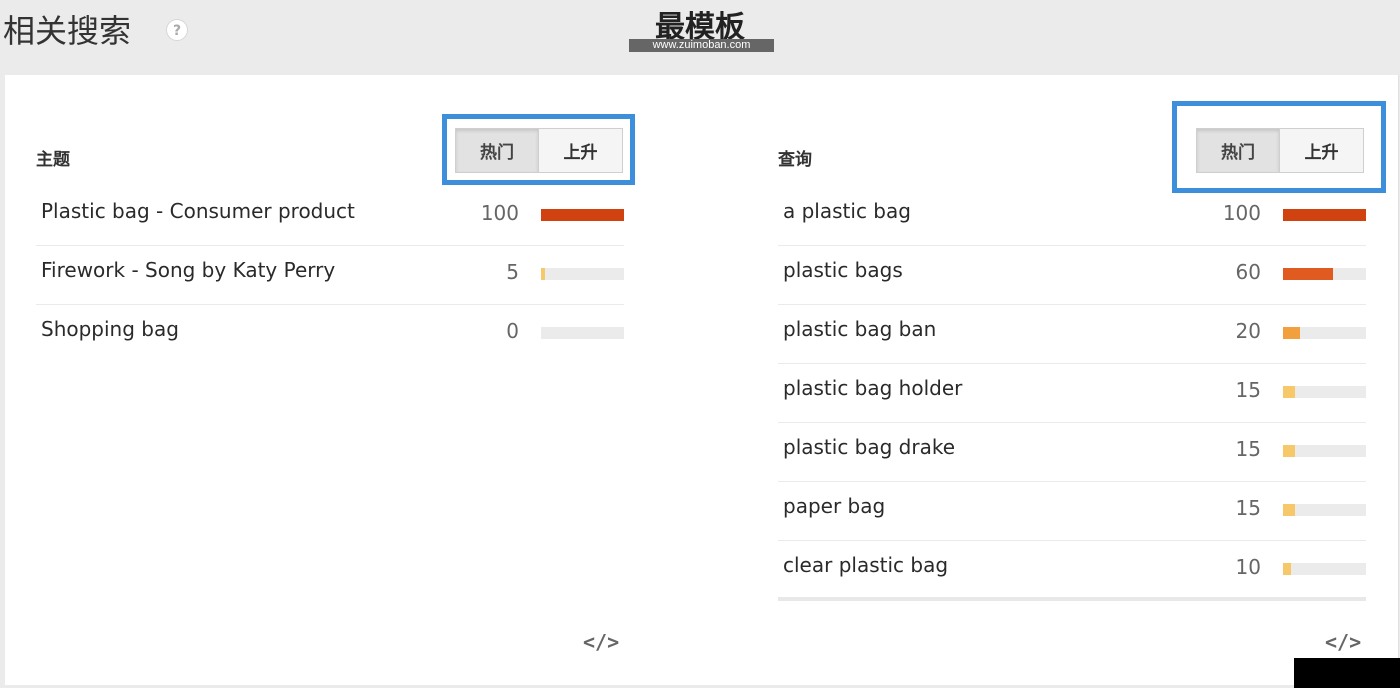  Describe the element at coordinates (1347, 673) in the screenshot. I see `redaction-box` at that location.